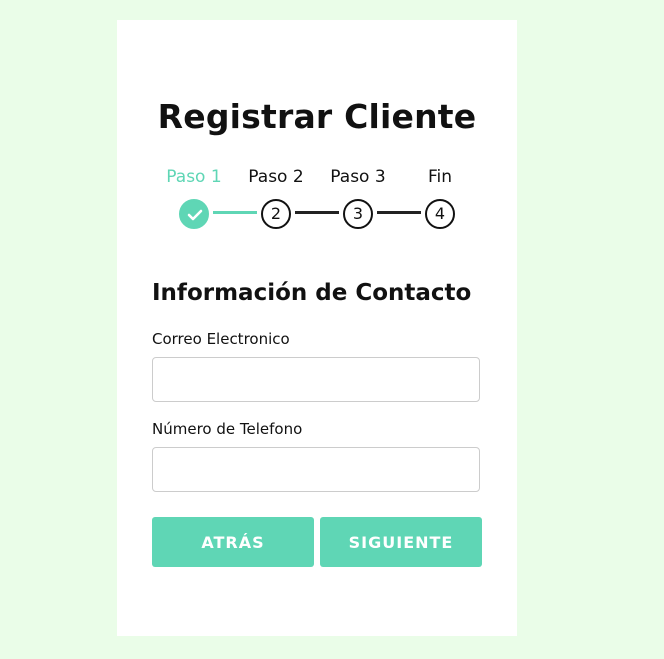 This screenshot has height=659, width=664. I want to click on phone-label: Número de Telefono, so click(227, 429).